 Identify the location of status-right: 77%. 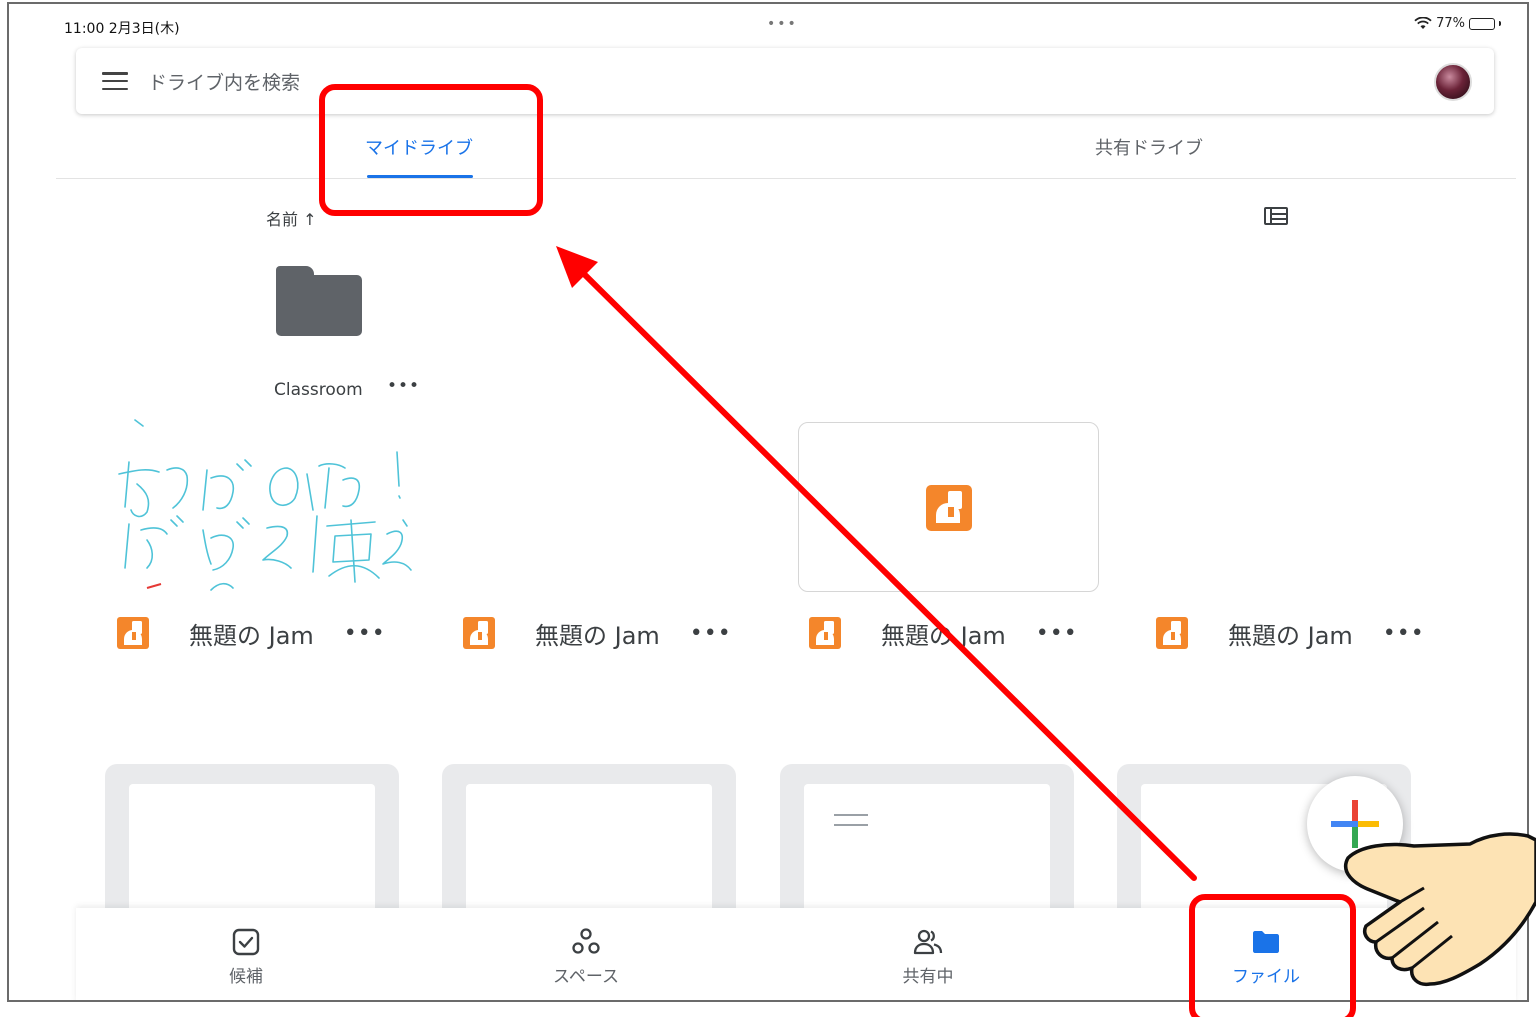
(1457, 23).